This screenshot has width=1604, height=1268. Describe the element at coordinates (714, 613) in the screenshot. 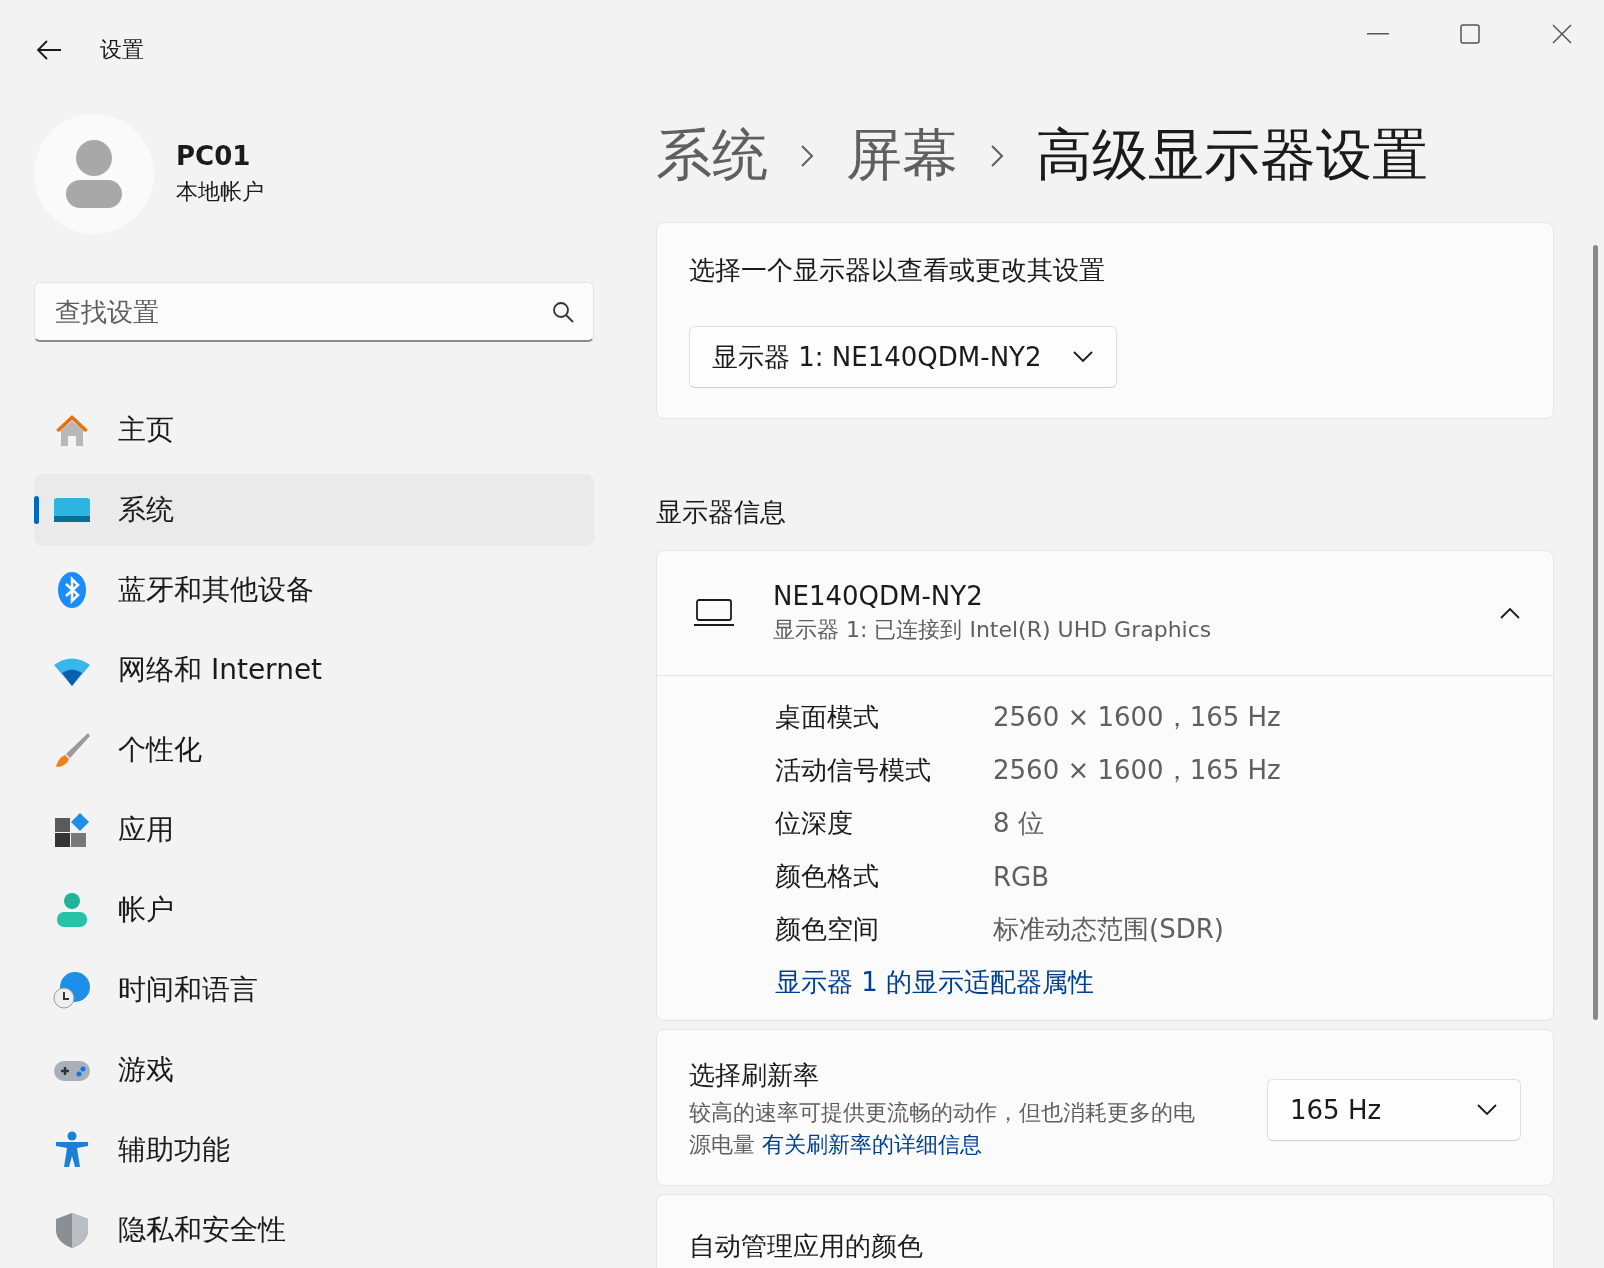

I see `laptop-icon` at that location.